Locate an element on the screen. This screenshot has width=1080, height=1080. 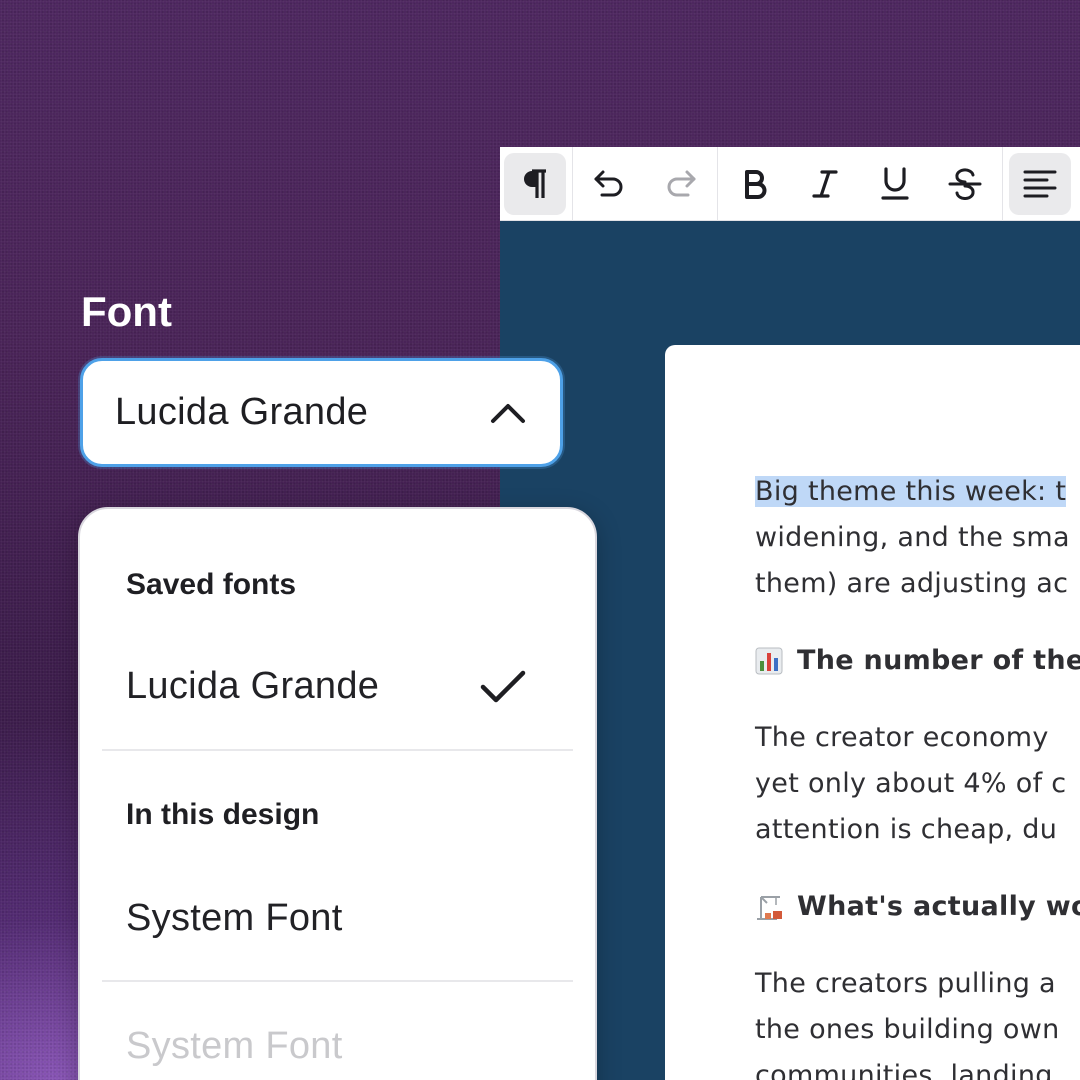
undo-button is located at coordinates (610, 184).